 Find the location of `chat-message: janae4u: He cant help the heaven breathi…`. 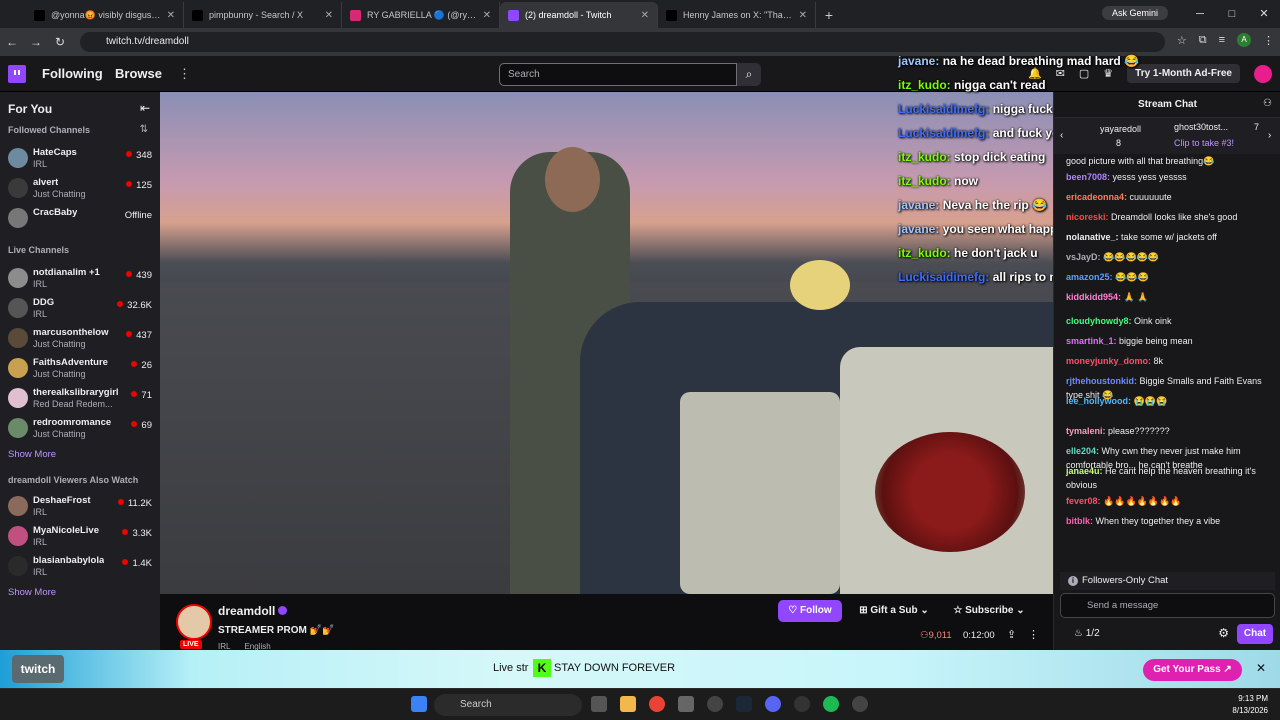

chat-message: janae4u: He cant help the heaven breathi… is located at coordinates (1168, 478).